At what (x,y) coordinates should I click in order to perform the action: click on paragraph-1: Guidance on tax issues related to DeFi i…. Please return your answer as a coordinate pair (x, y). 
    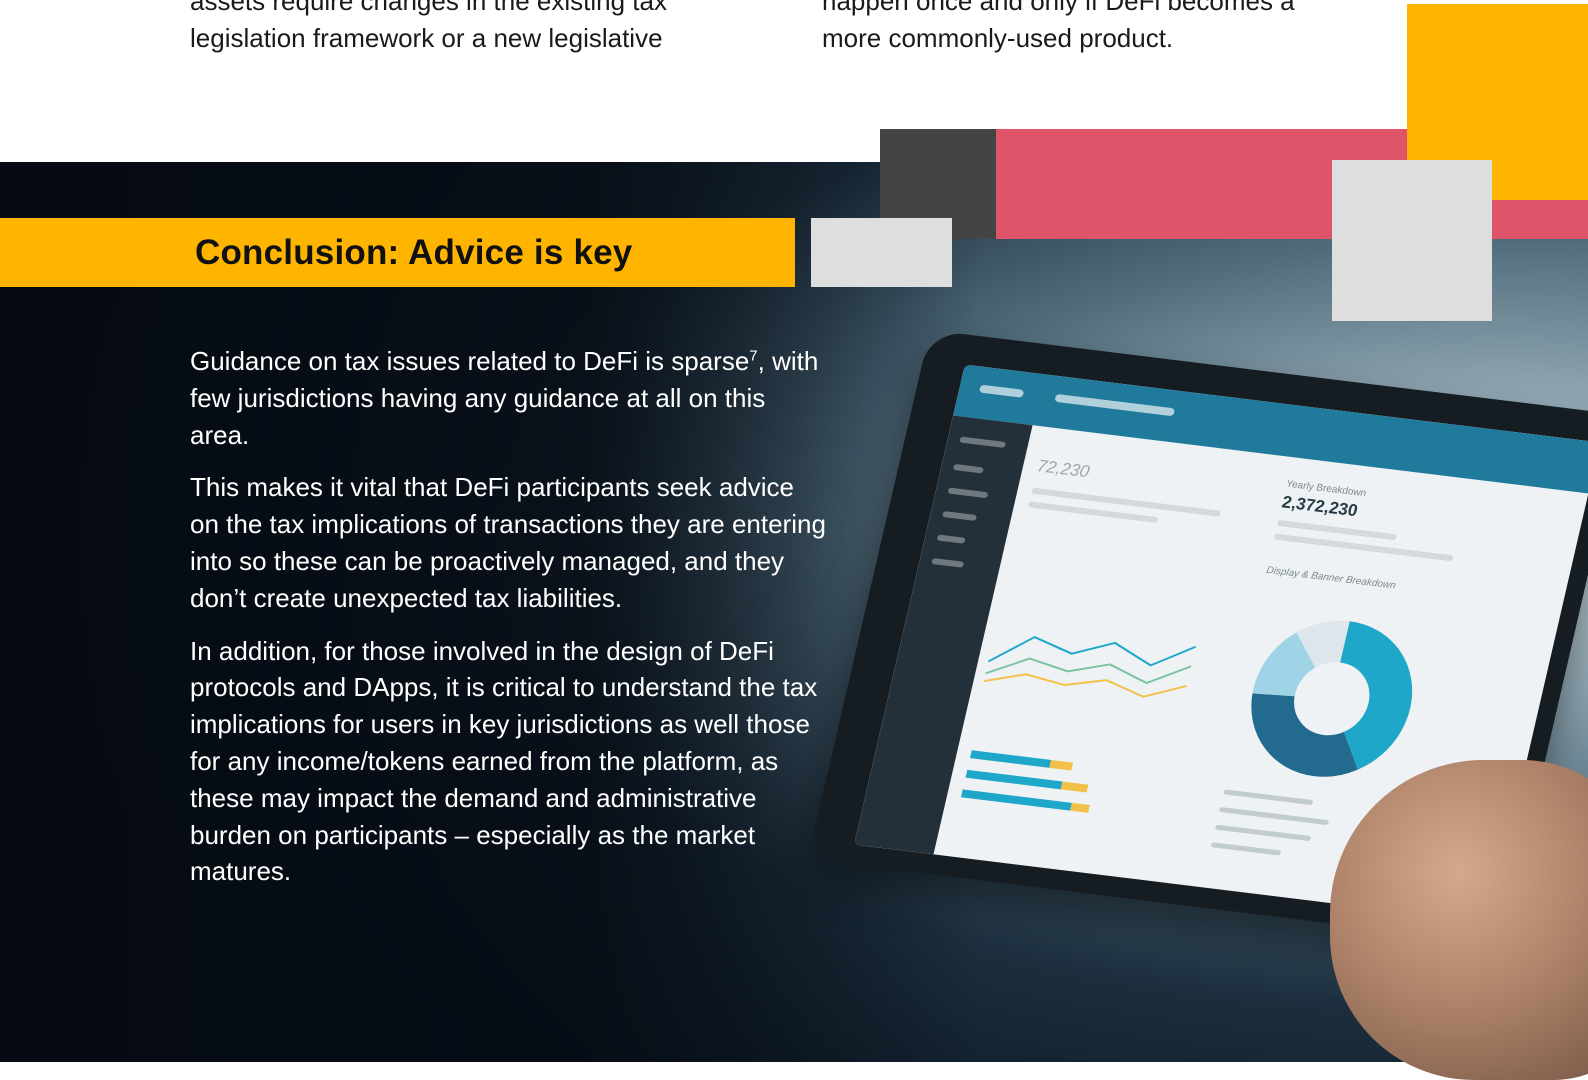
    Looking at the image, I should click on (510, 398).